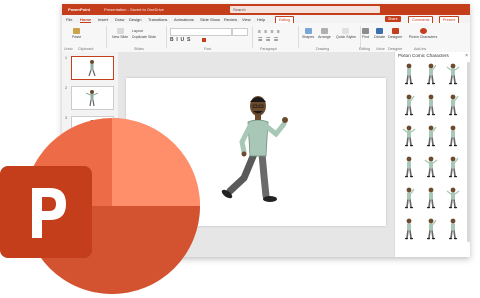  I want to click on group-label-font: Font, so click(208, 49).